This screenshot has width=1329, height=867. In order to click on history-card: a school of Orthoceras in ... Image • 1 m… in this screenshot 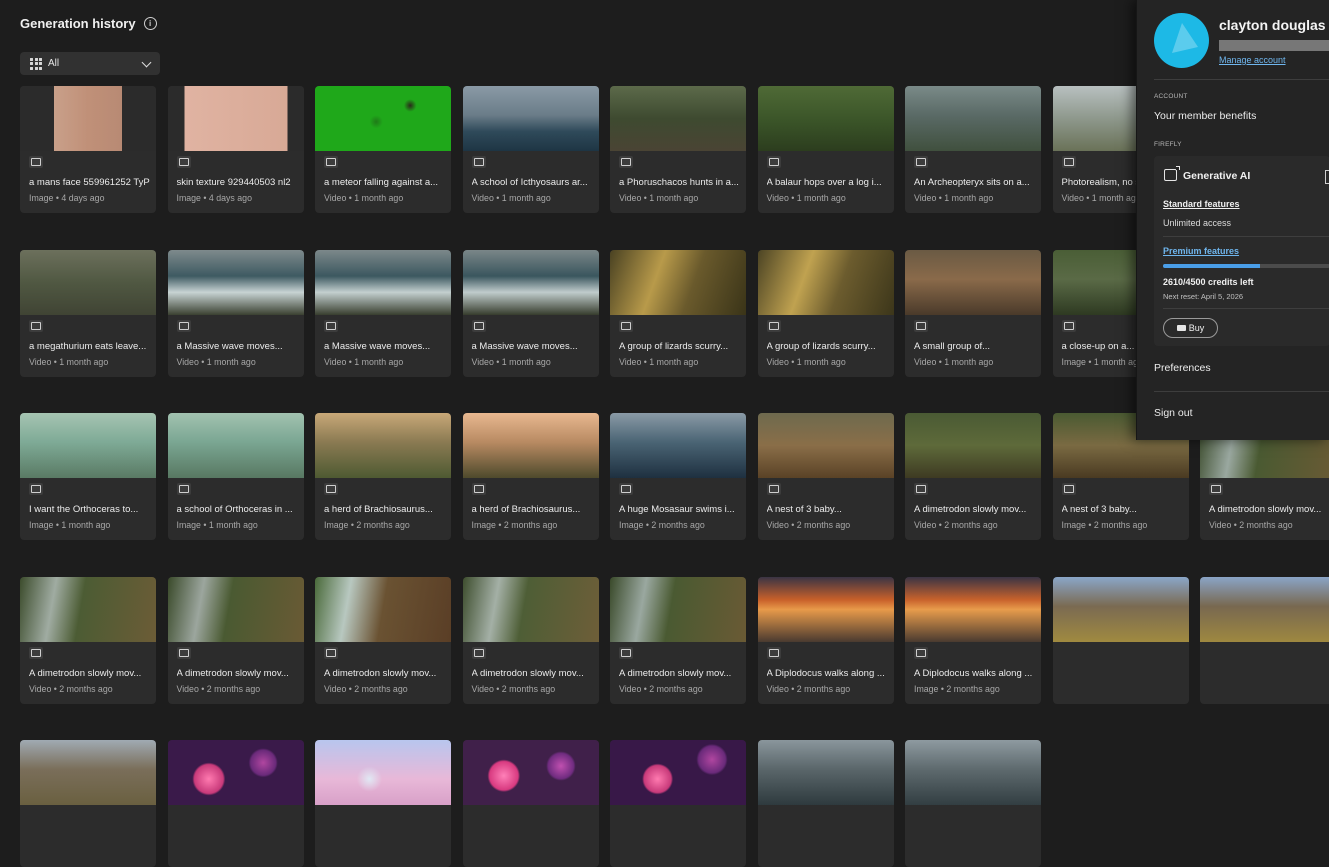, I will do `click(235, 476)`.